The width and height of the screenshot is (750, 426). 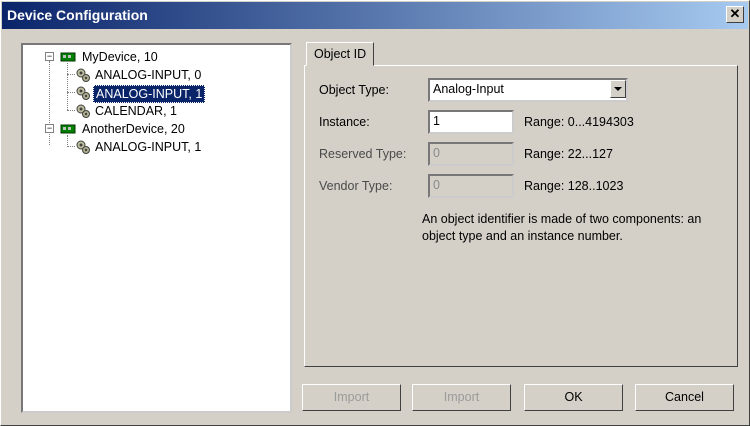 I want to click on title-bar: Device Configuration ✕, so click(x=375, y=15).